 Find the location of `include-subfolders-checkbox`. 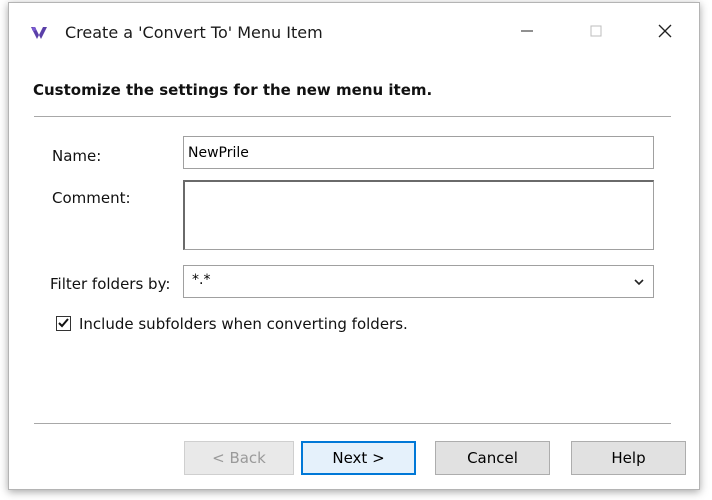

include-subfolders-checkbox is located at coordinates (63, 323).